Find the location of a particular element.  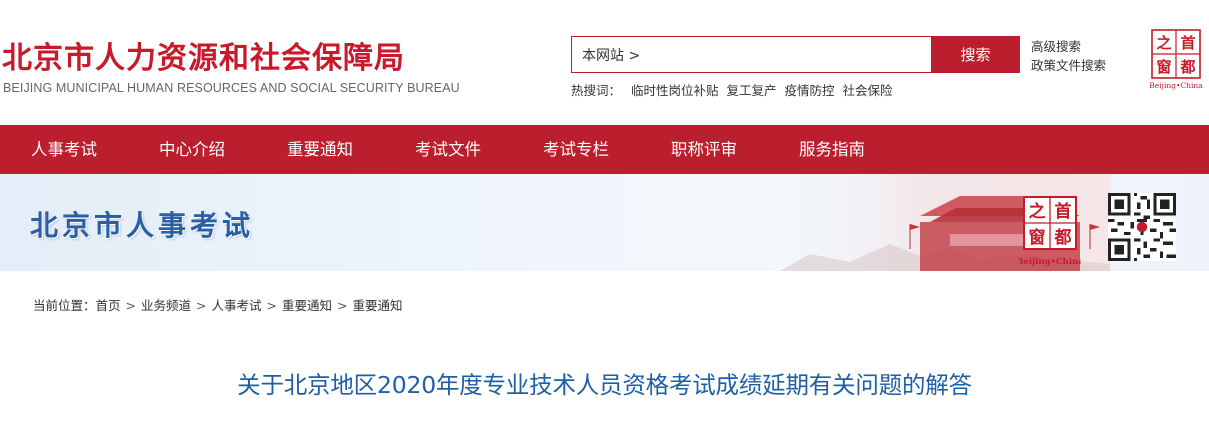

main-nav: 人事考试 中心介绍 重要通知 考试文件 考试专栏 职称评审 服务指南 is located at coordinates (604, 149).